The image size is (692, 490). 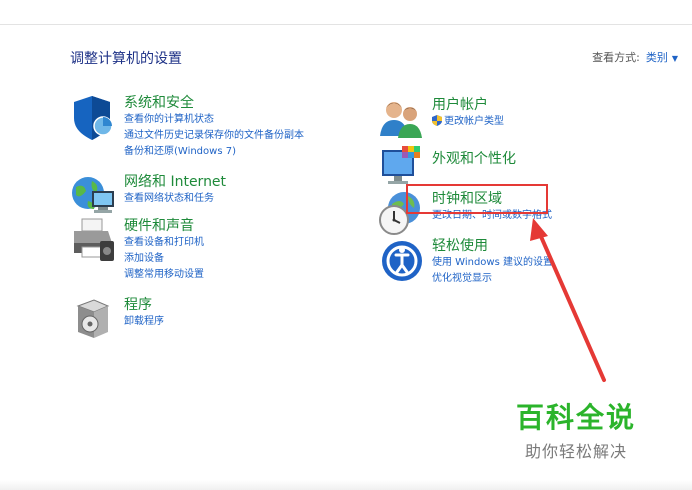 I want to click on watermark-slogan: 助你轻松解决, so click(x=576, y=451).